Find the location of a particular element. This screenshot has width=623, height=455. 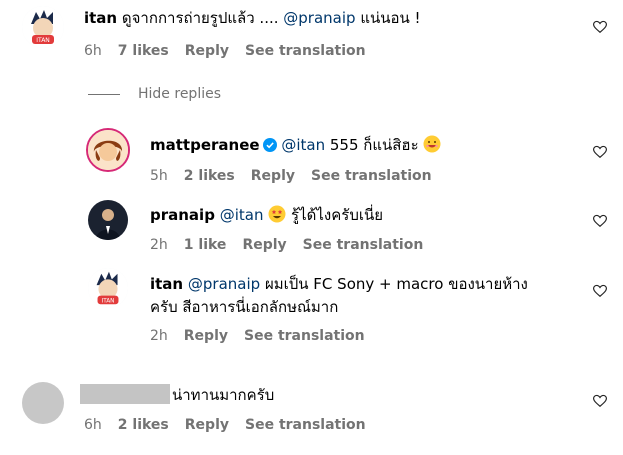

divider-line is located at coordinates (104, 94).